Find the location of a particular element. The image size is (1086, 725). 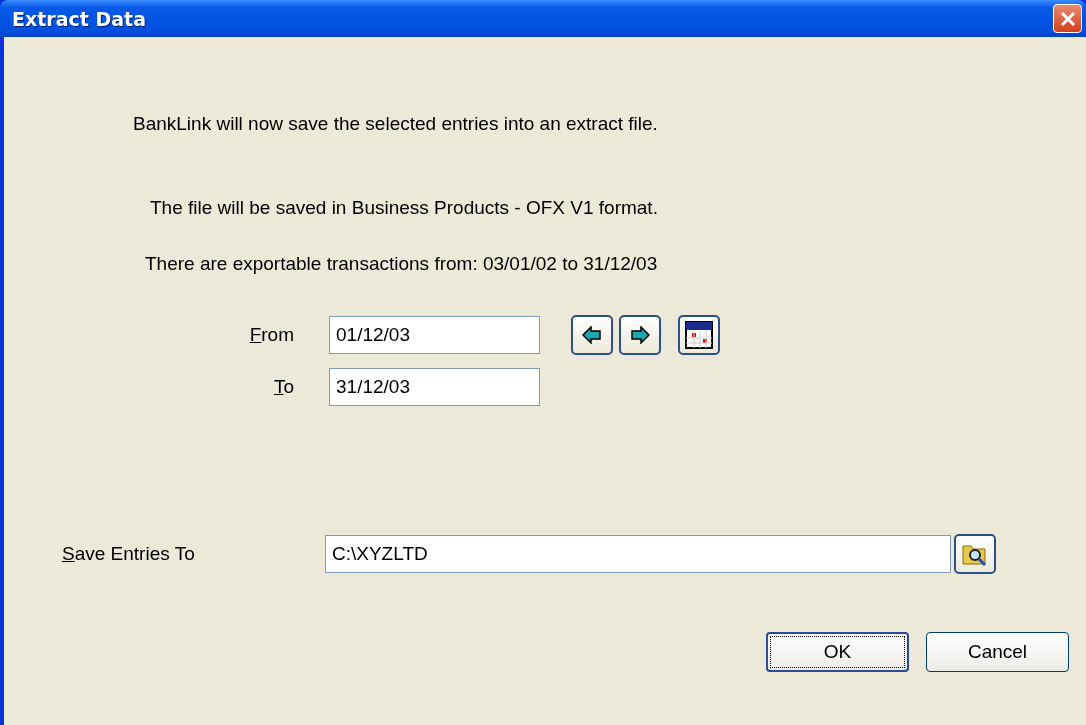

right-arrow-icon is located at coordinates (640, 335).